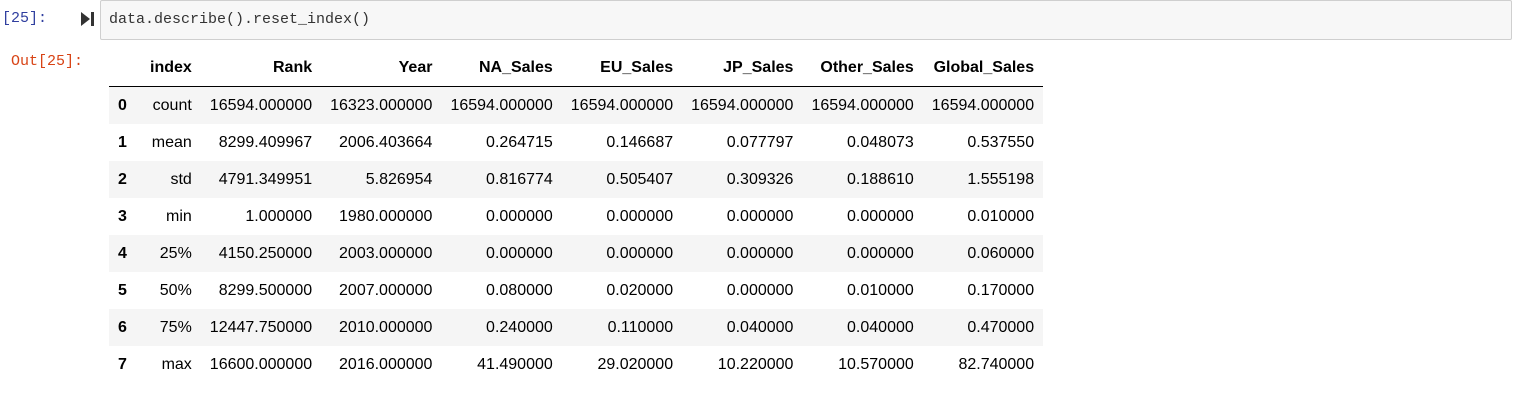  I want to click on table-cell: 0.048073, so click(880, 142).